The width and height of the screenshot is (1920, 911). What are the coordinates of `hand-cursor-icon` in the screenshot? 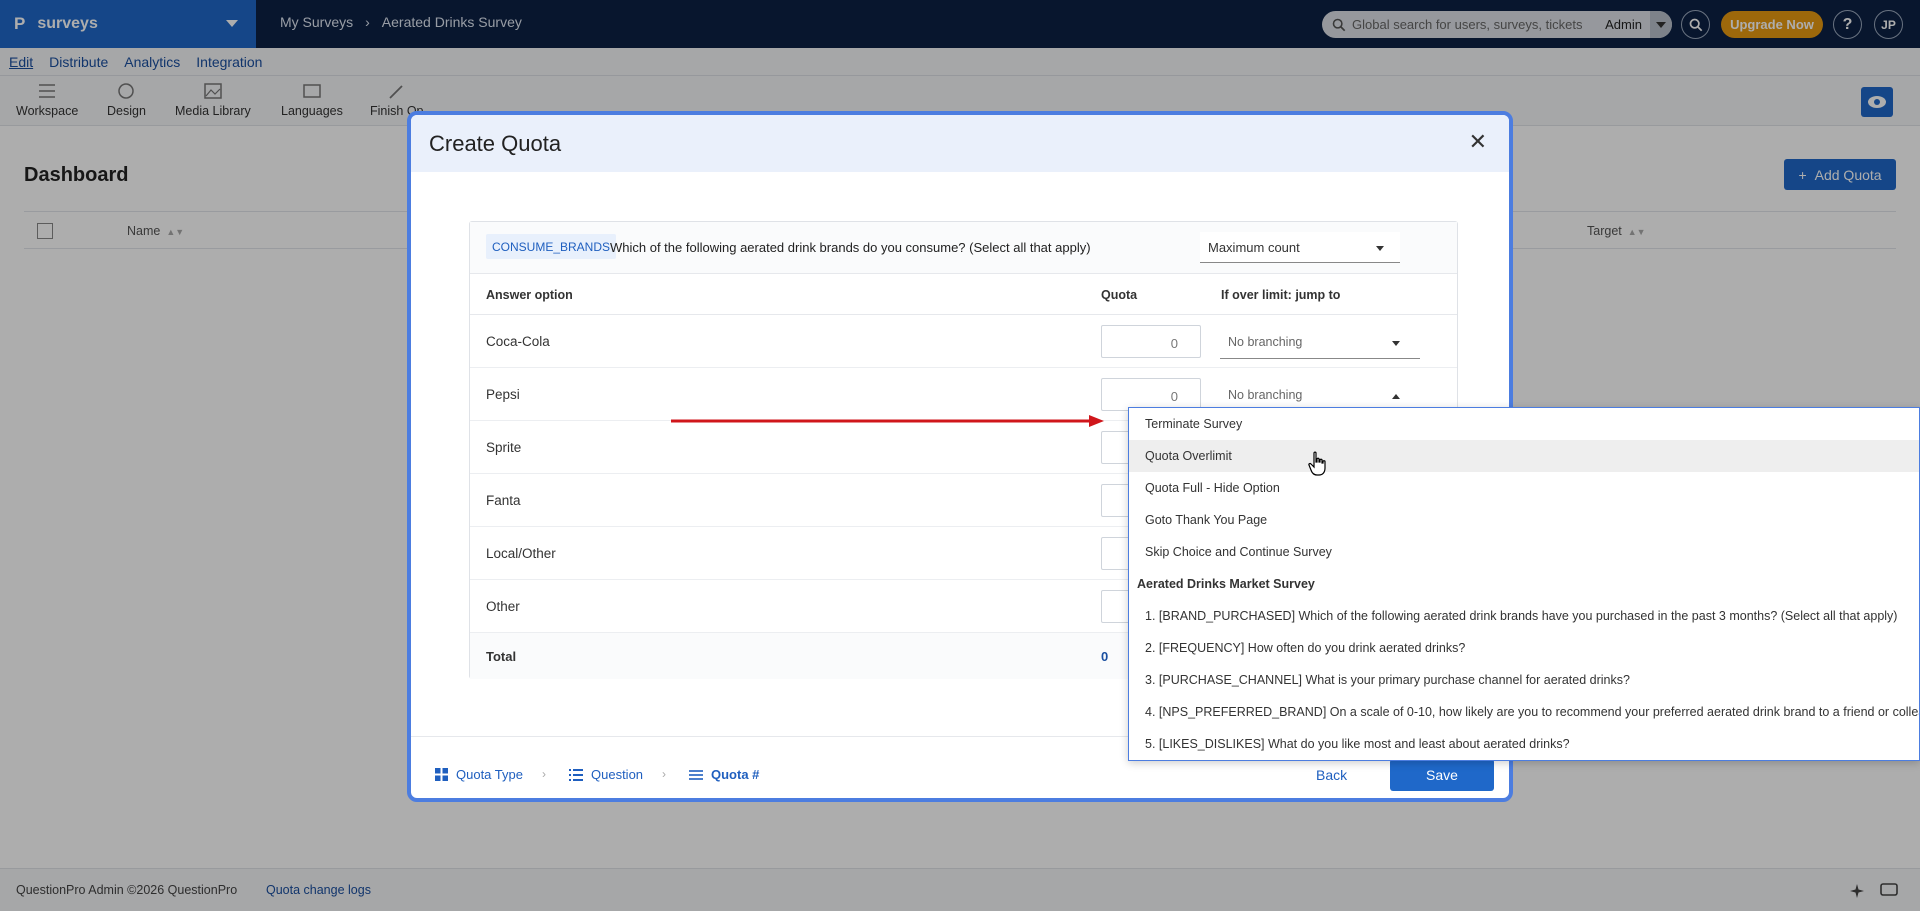 It's located at (1317, 463).